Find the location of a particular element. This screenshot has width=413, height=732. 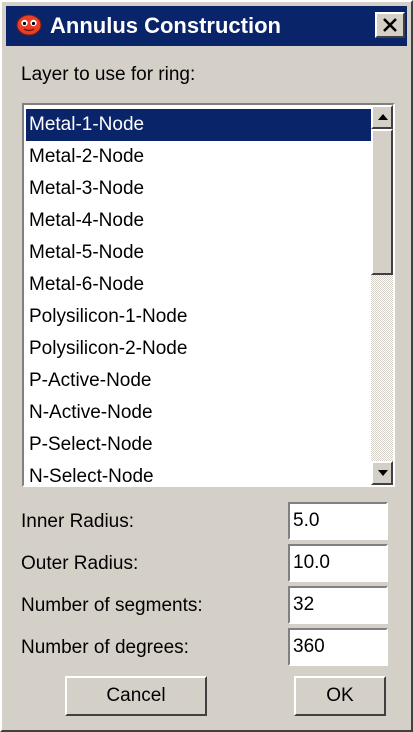

degrees-field is located at coordinates (338, 647).